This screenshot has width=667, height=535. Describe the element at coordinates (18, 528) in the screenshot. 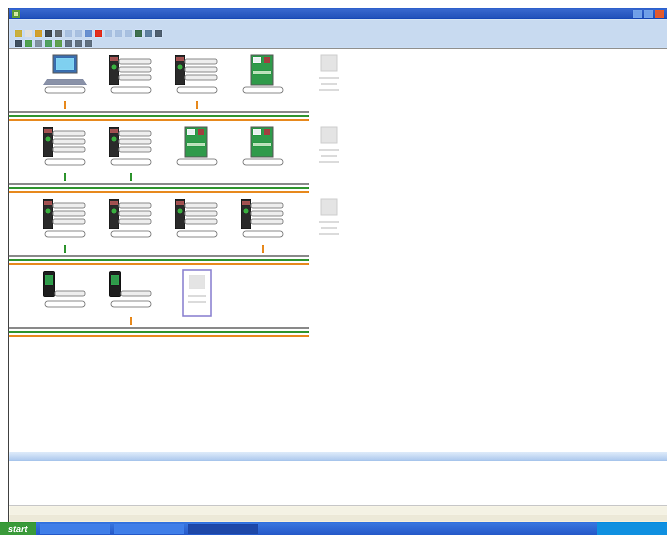

I see `start-button: start` at that location.